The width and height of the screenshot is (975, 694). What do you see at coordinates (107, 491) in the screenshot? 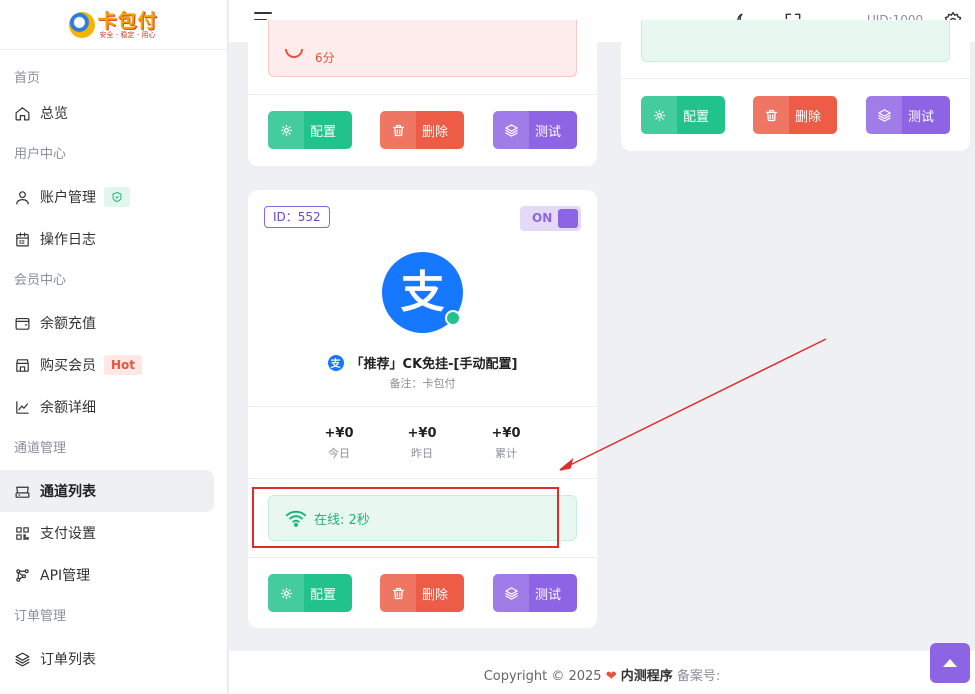
I see `sidebar-item-channel-list: 通道列表` at bounding box center [107, 491].